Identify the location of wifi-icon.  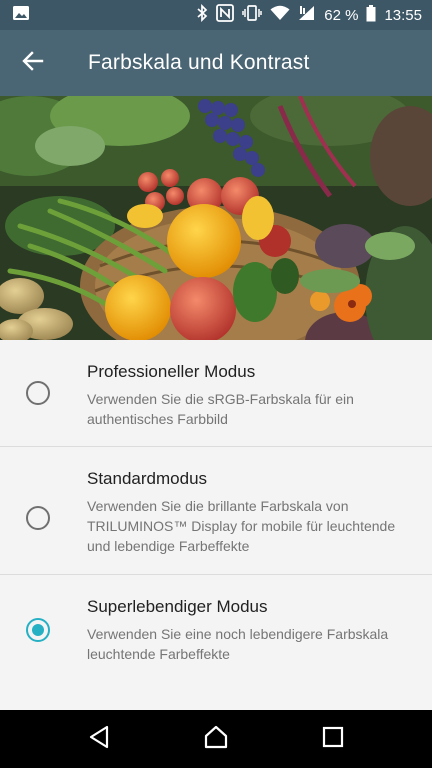
(280, 15).